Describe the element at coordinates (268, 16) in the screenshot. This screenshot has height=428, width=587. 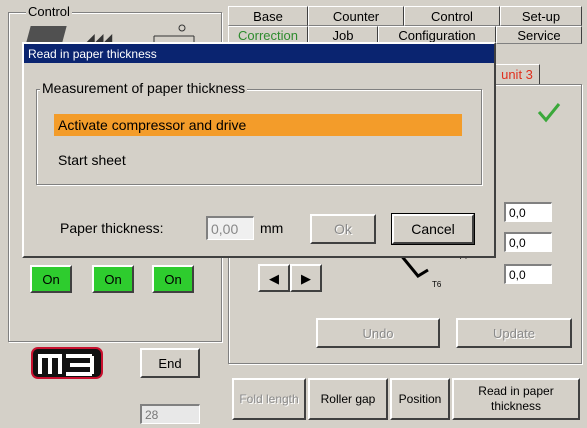
I see `tab-base: Base` at that location.